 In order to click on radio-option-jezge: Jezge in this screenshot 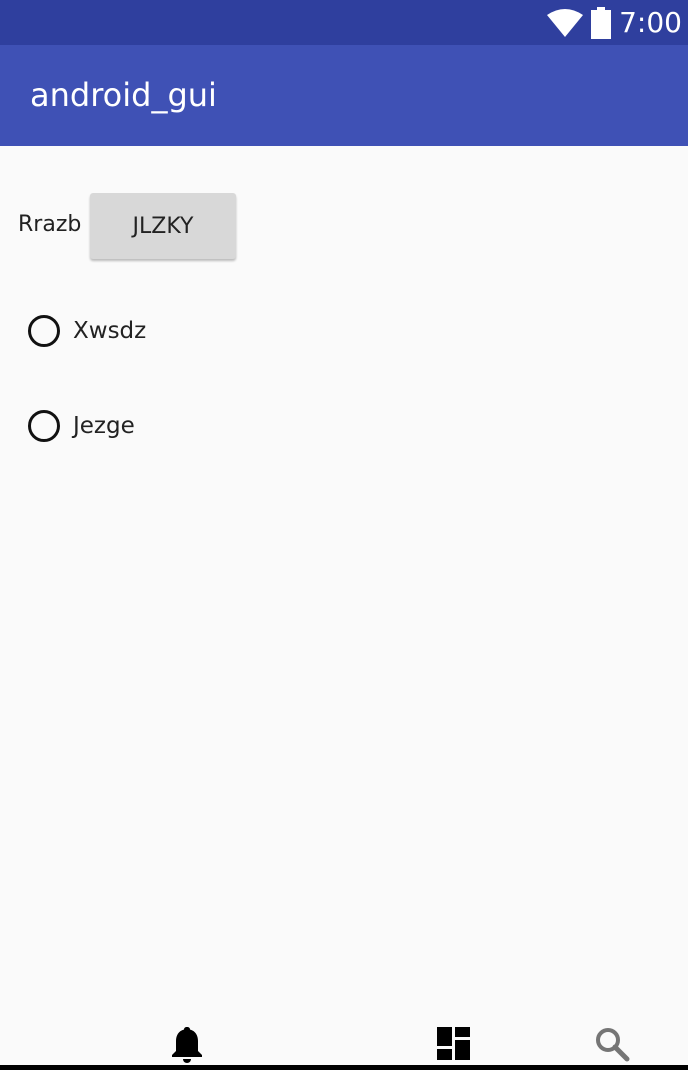, I will do `click(81, 426)`.